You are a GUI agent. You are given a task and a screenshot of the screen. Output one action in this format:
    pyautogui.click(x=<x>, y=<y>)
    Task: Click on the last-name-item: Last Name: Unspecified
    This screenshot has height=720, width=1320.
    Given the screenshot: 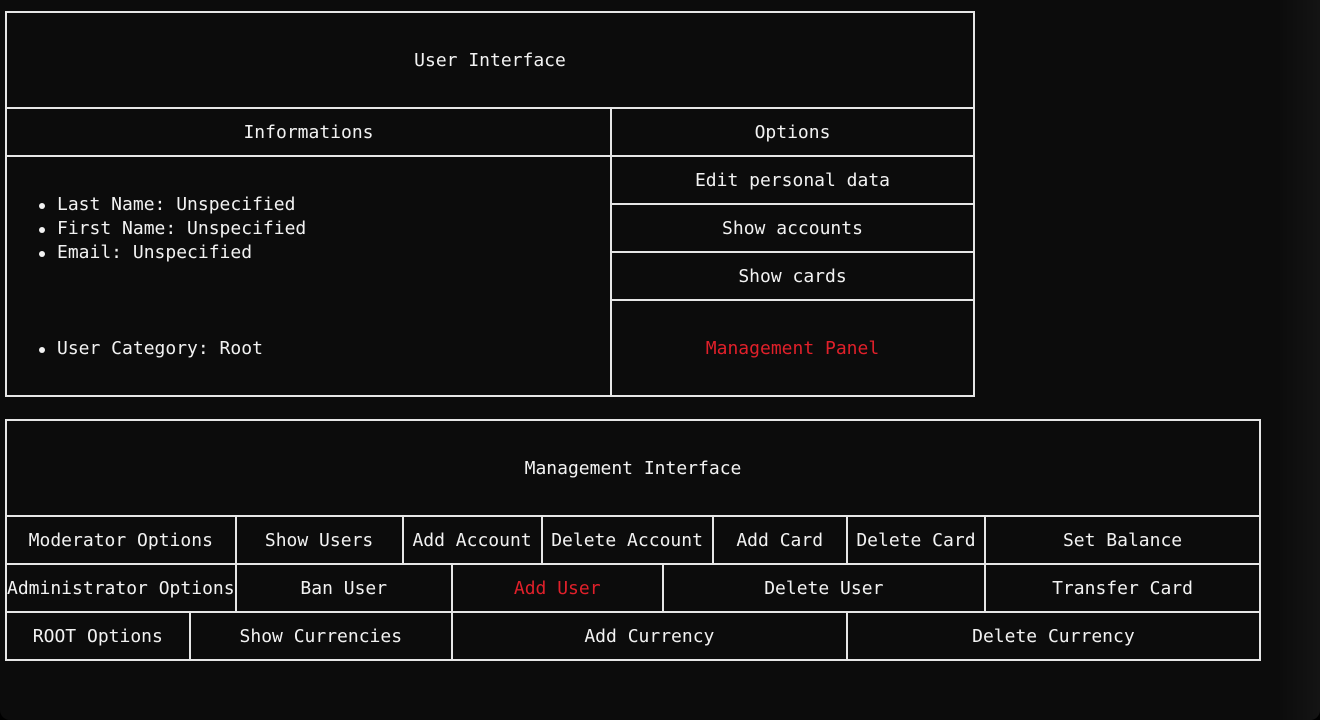 What is the action you would take?
    pyautogui.click(x=171, y=205)
    